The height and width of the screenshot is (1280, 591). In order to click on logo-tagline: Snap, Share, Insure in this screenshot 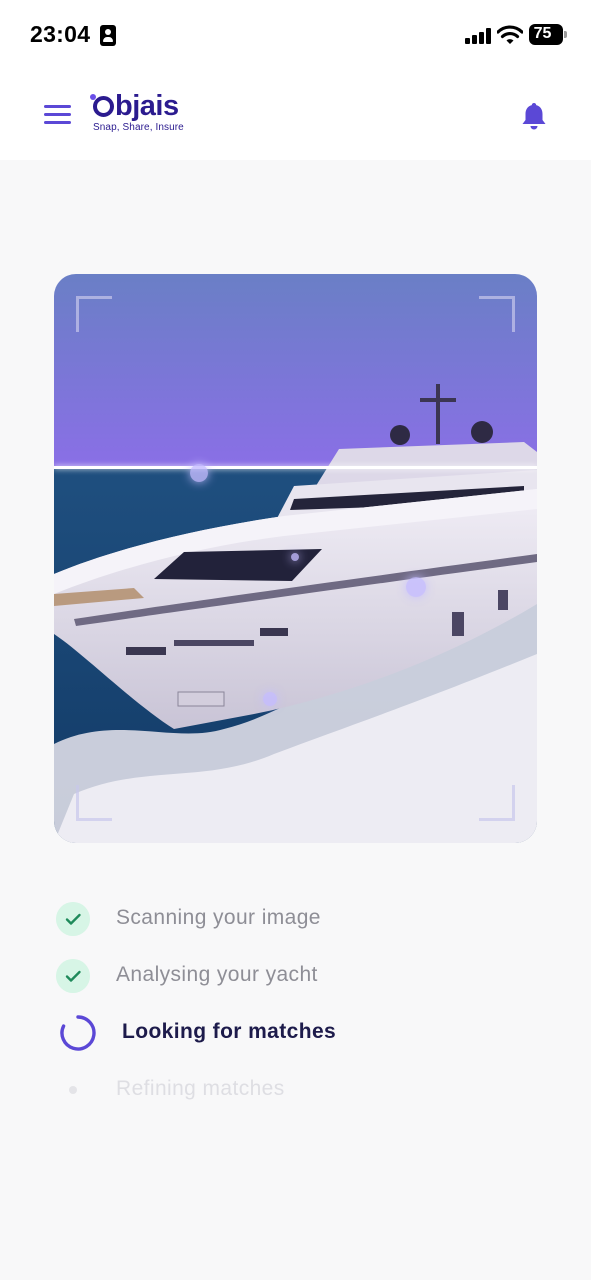, I will do `click(138, 127)`.